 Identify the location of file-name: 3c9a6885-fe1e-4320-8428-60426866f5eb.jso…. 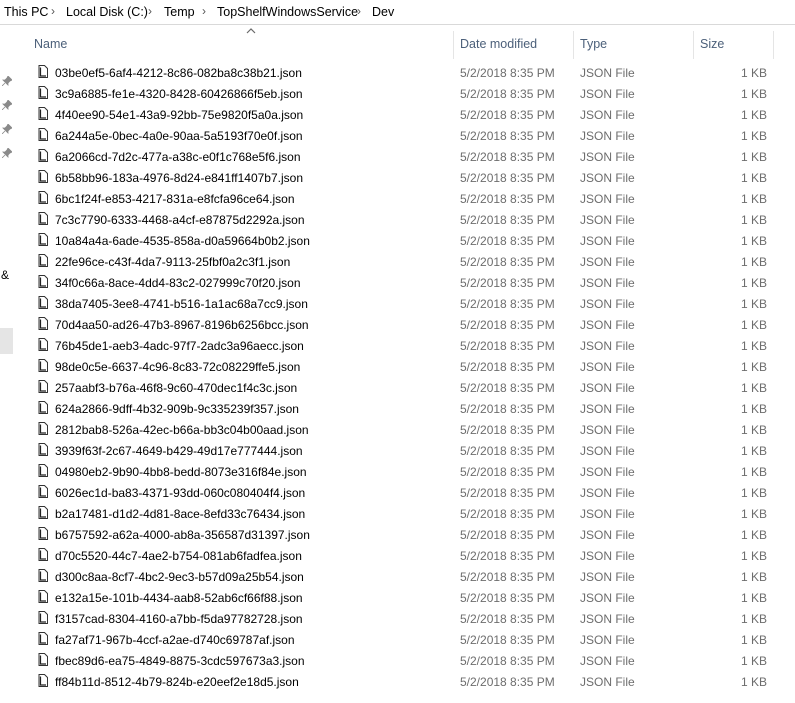
(179, 94).